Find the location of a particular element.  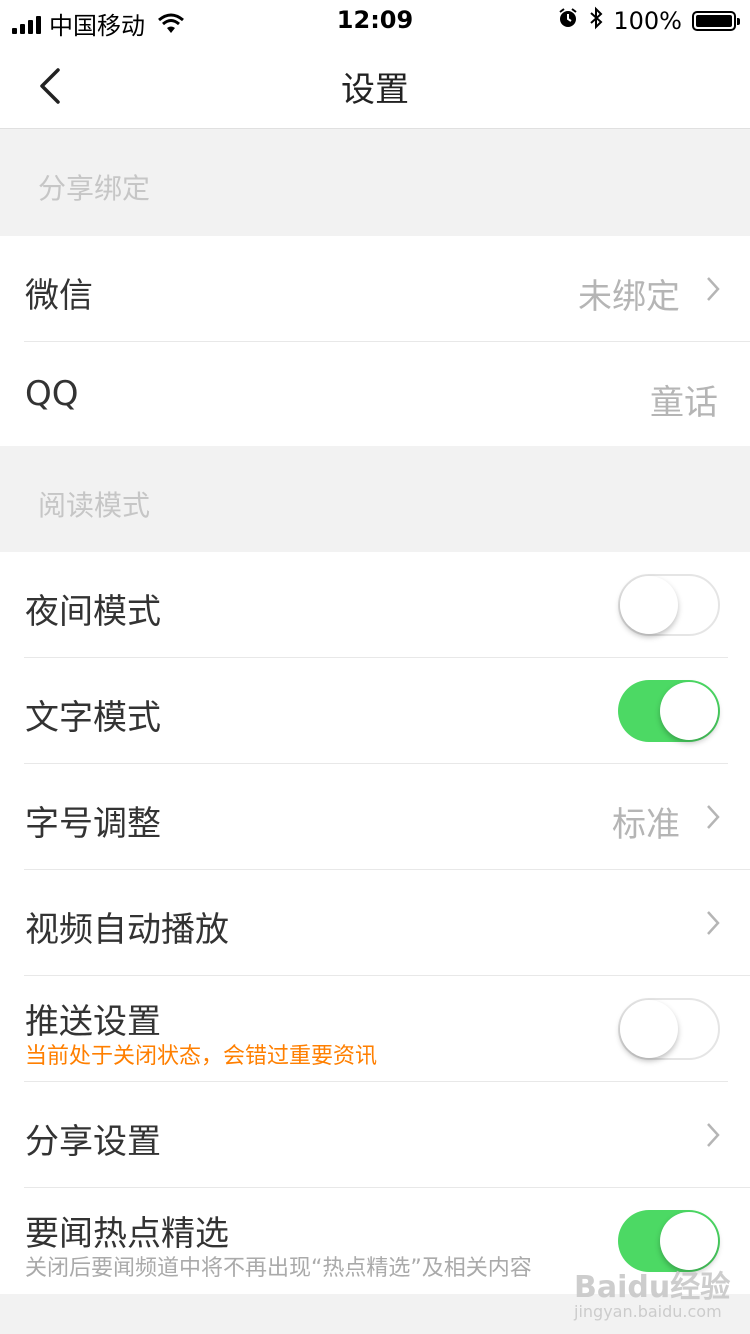

battery-percent: 100% is located at coordinates (647, 21).